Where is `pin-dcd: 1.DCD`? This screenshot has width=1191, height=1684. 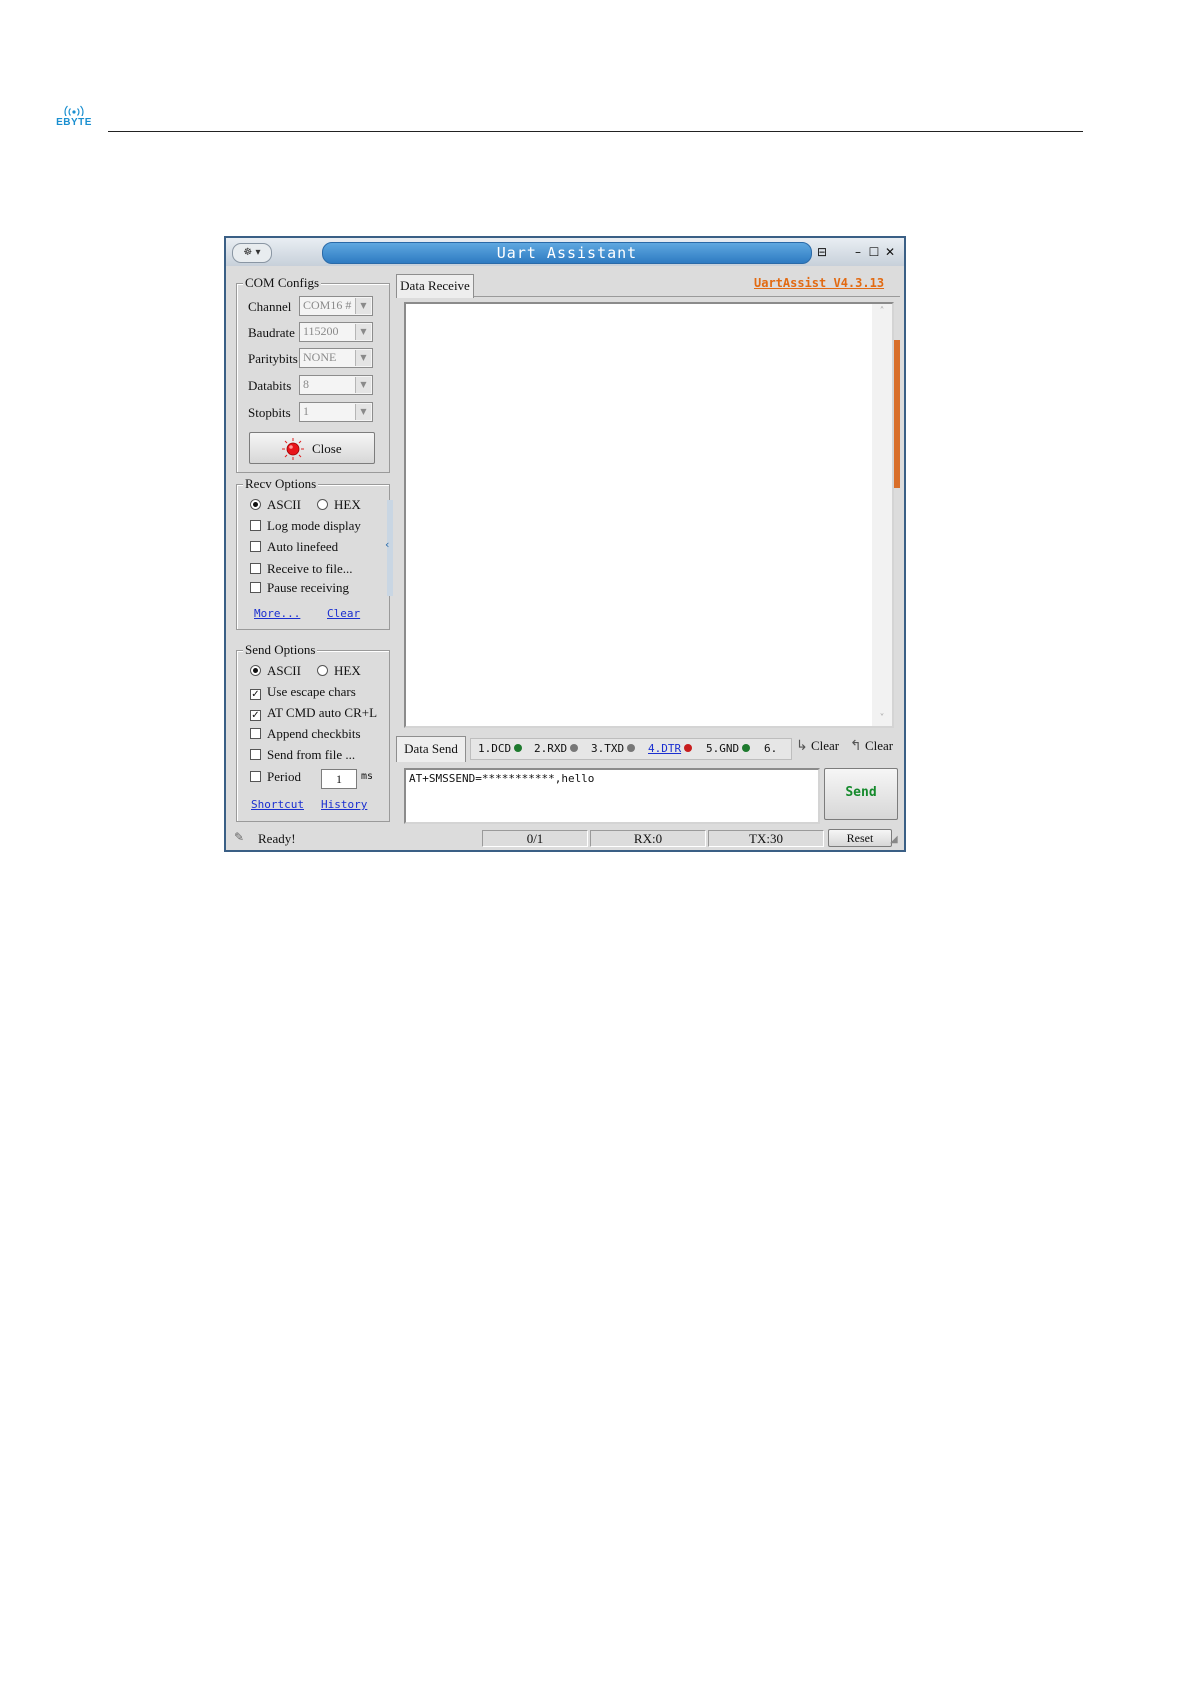 pin-dcd: 1.DCD is located at coordinates (500, 748).